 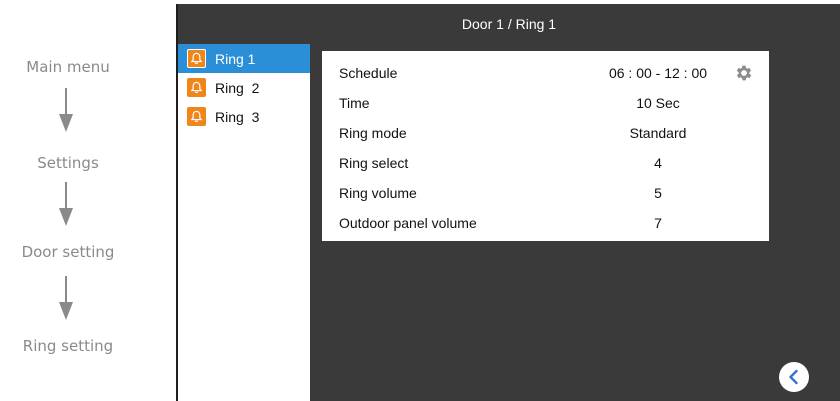 What do you see at coordinates (68, 346) in the screenshot?
I see `flow-step-ring-setting: Ring setting` at bounding box center [68, 346].